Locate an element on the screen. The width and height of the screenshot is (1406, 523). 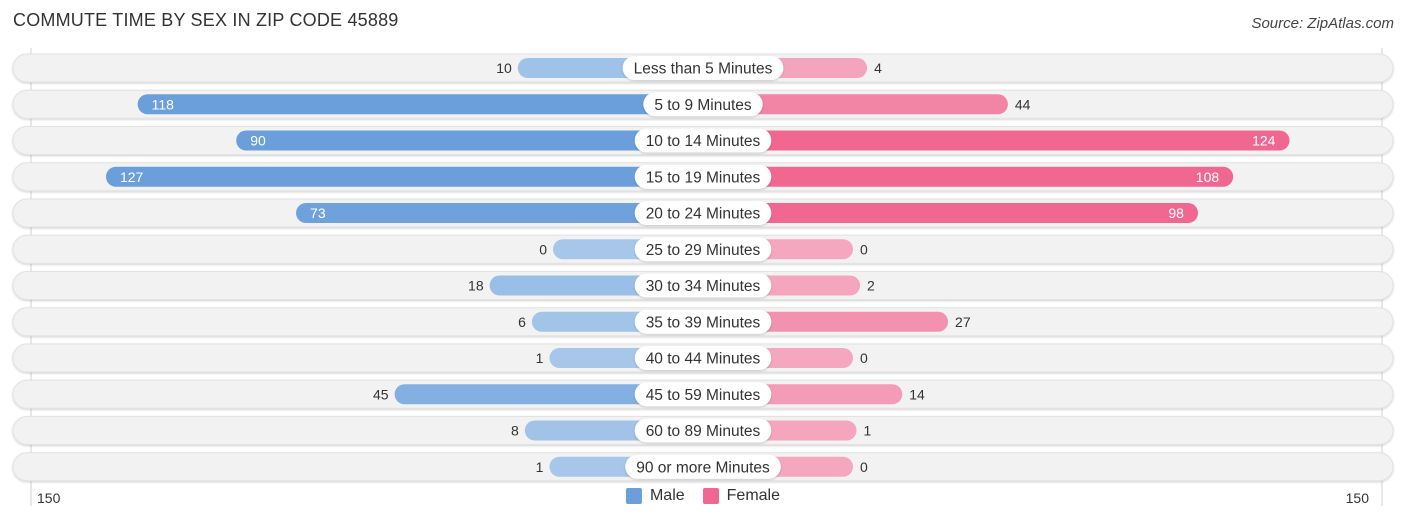
value-label-female: 124 is located at coordinates (1264, 141).